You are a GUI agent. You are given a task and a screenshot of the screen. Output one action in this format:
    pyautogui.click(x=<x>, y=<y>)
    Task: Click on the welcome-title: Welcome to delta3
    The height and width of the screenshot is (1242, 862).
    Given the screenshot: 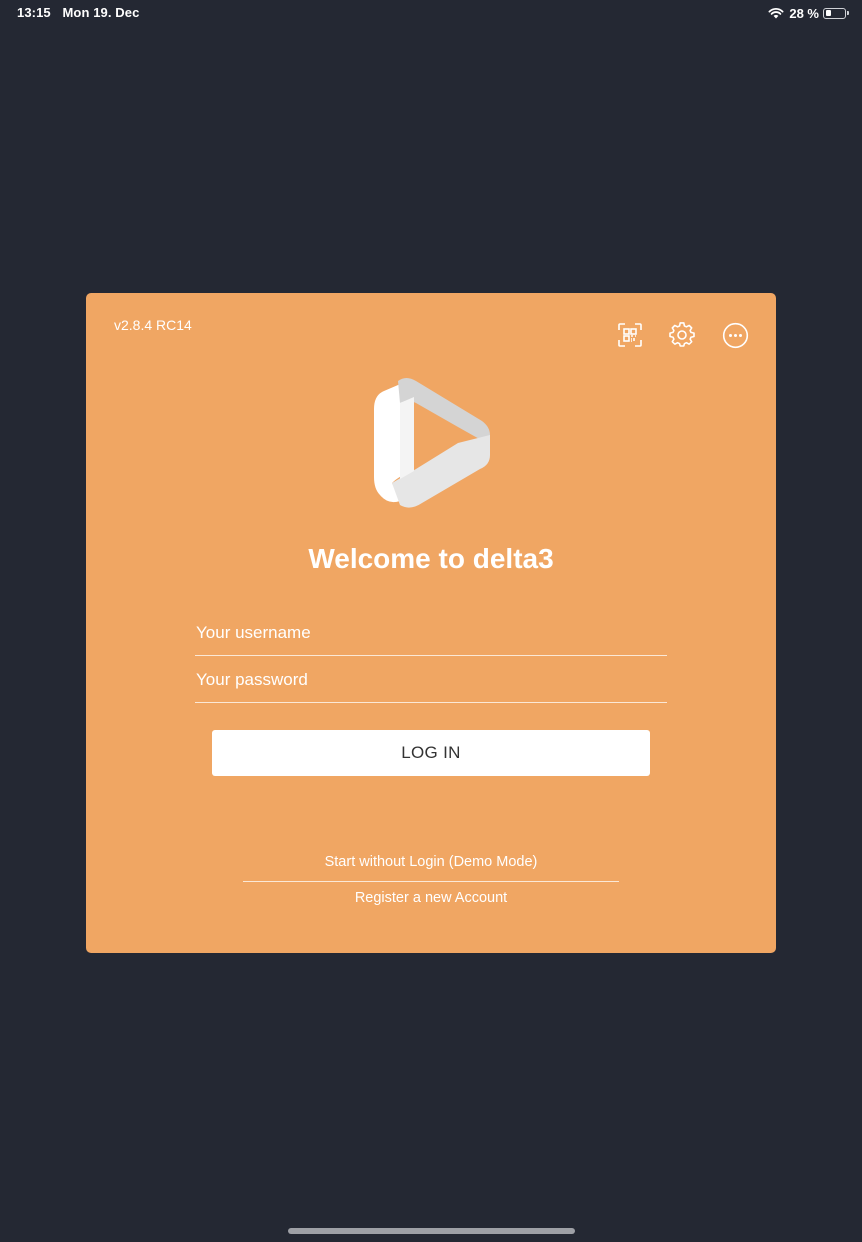 What is the action you would take?
    pyautogui.click(x=431, y=558)
    